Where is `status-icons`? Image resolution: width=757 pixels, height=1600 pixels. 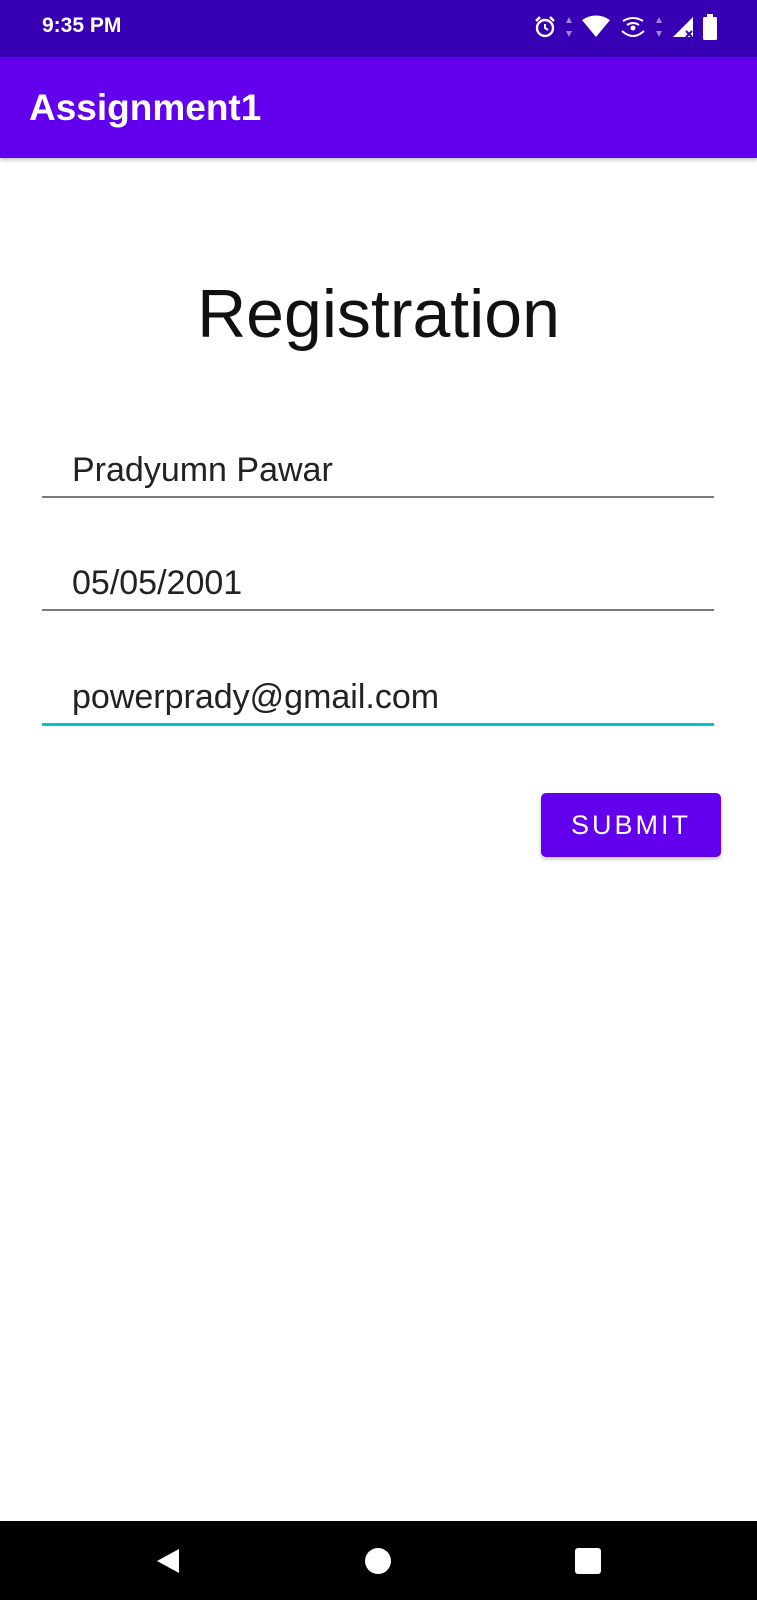
status-icons is located at coordinates (625, 27).